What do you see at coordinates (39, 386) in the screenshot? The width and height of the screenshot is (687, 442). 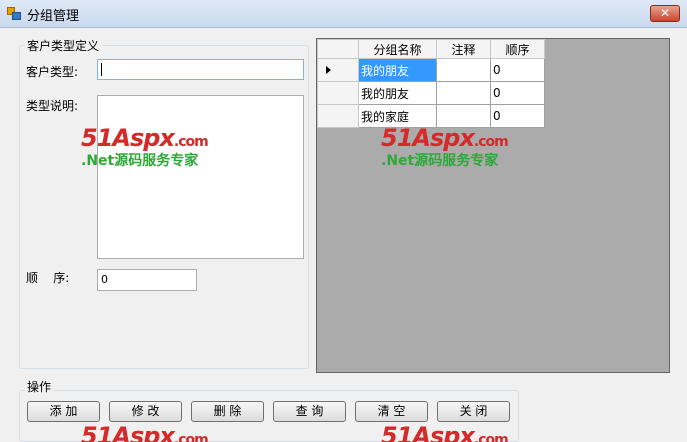 I see `operations-group-title: 操作` at bounding box center [39, 386].